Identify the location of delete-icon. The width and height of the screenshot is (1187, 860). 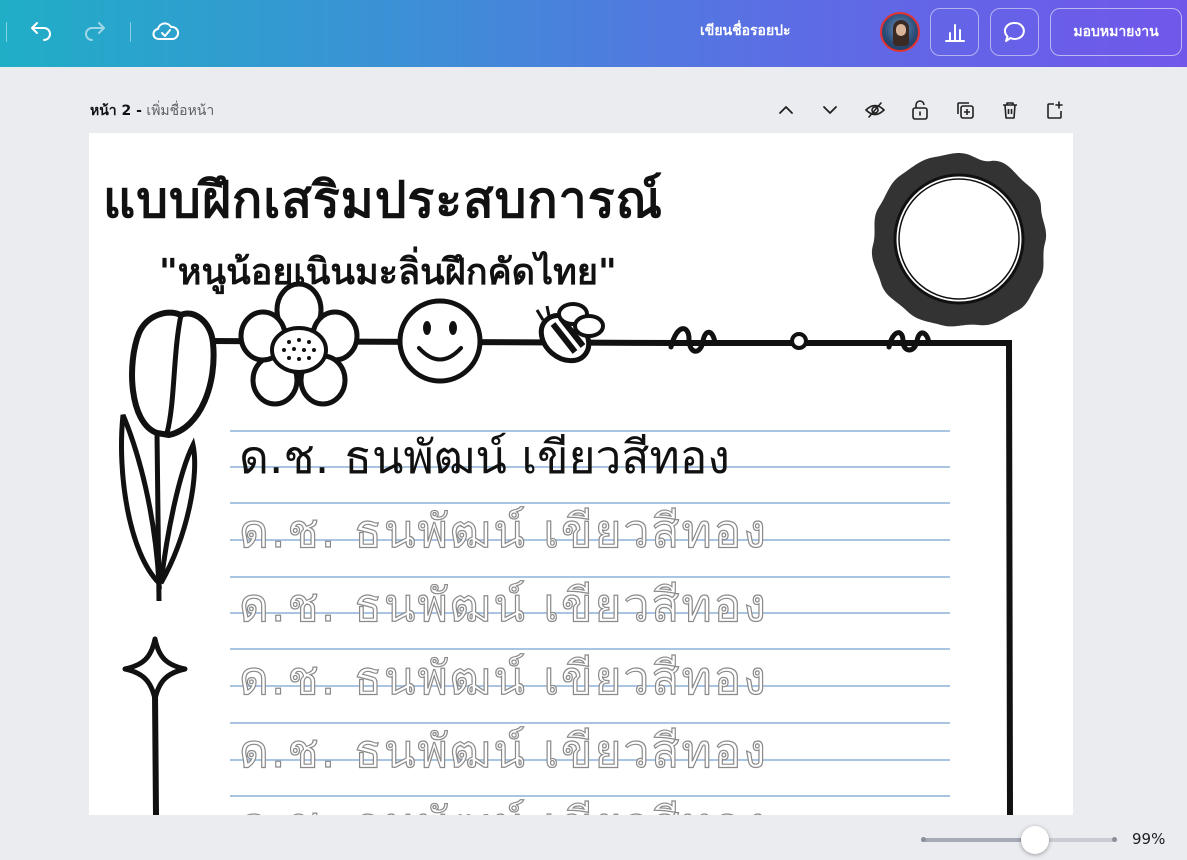
(1010, 110).